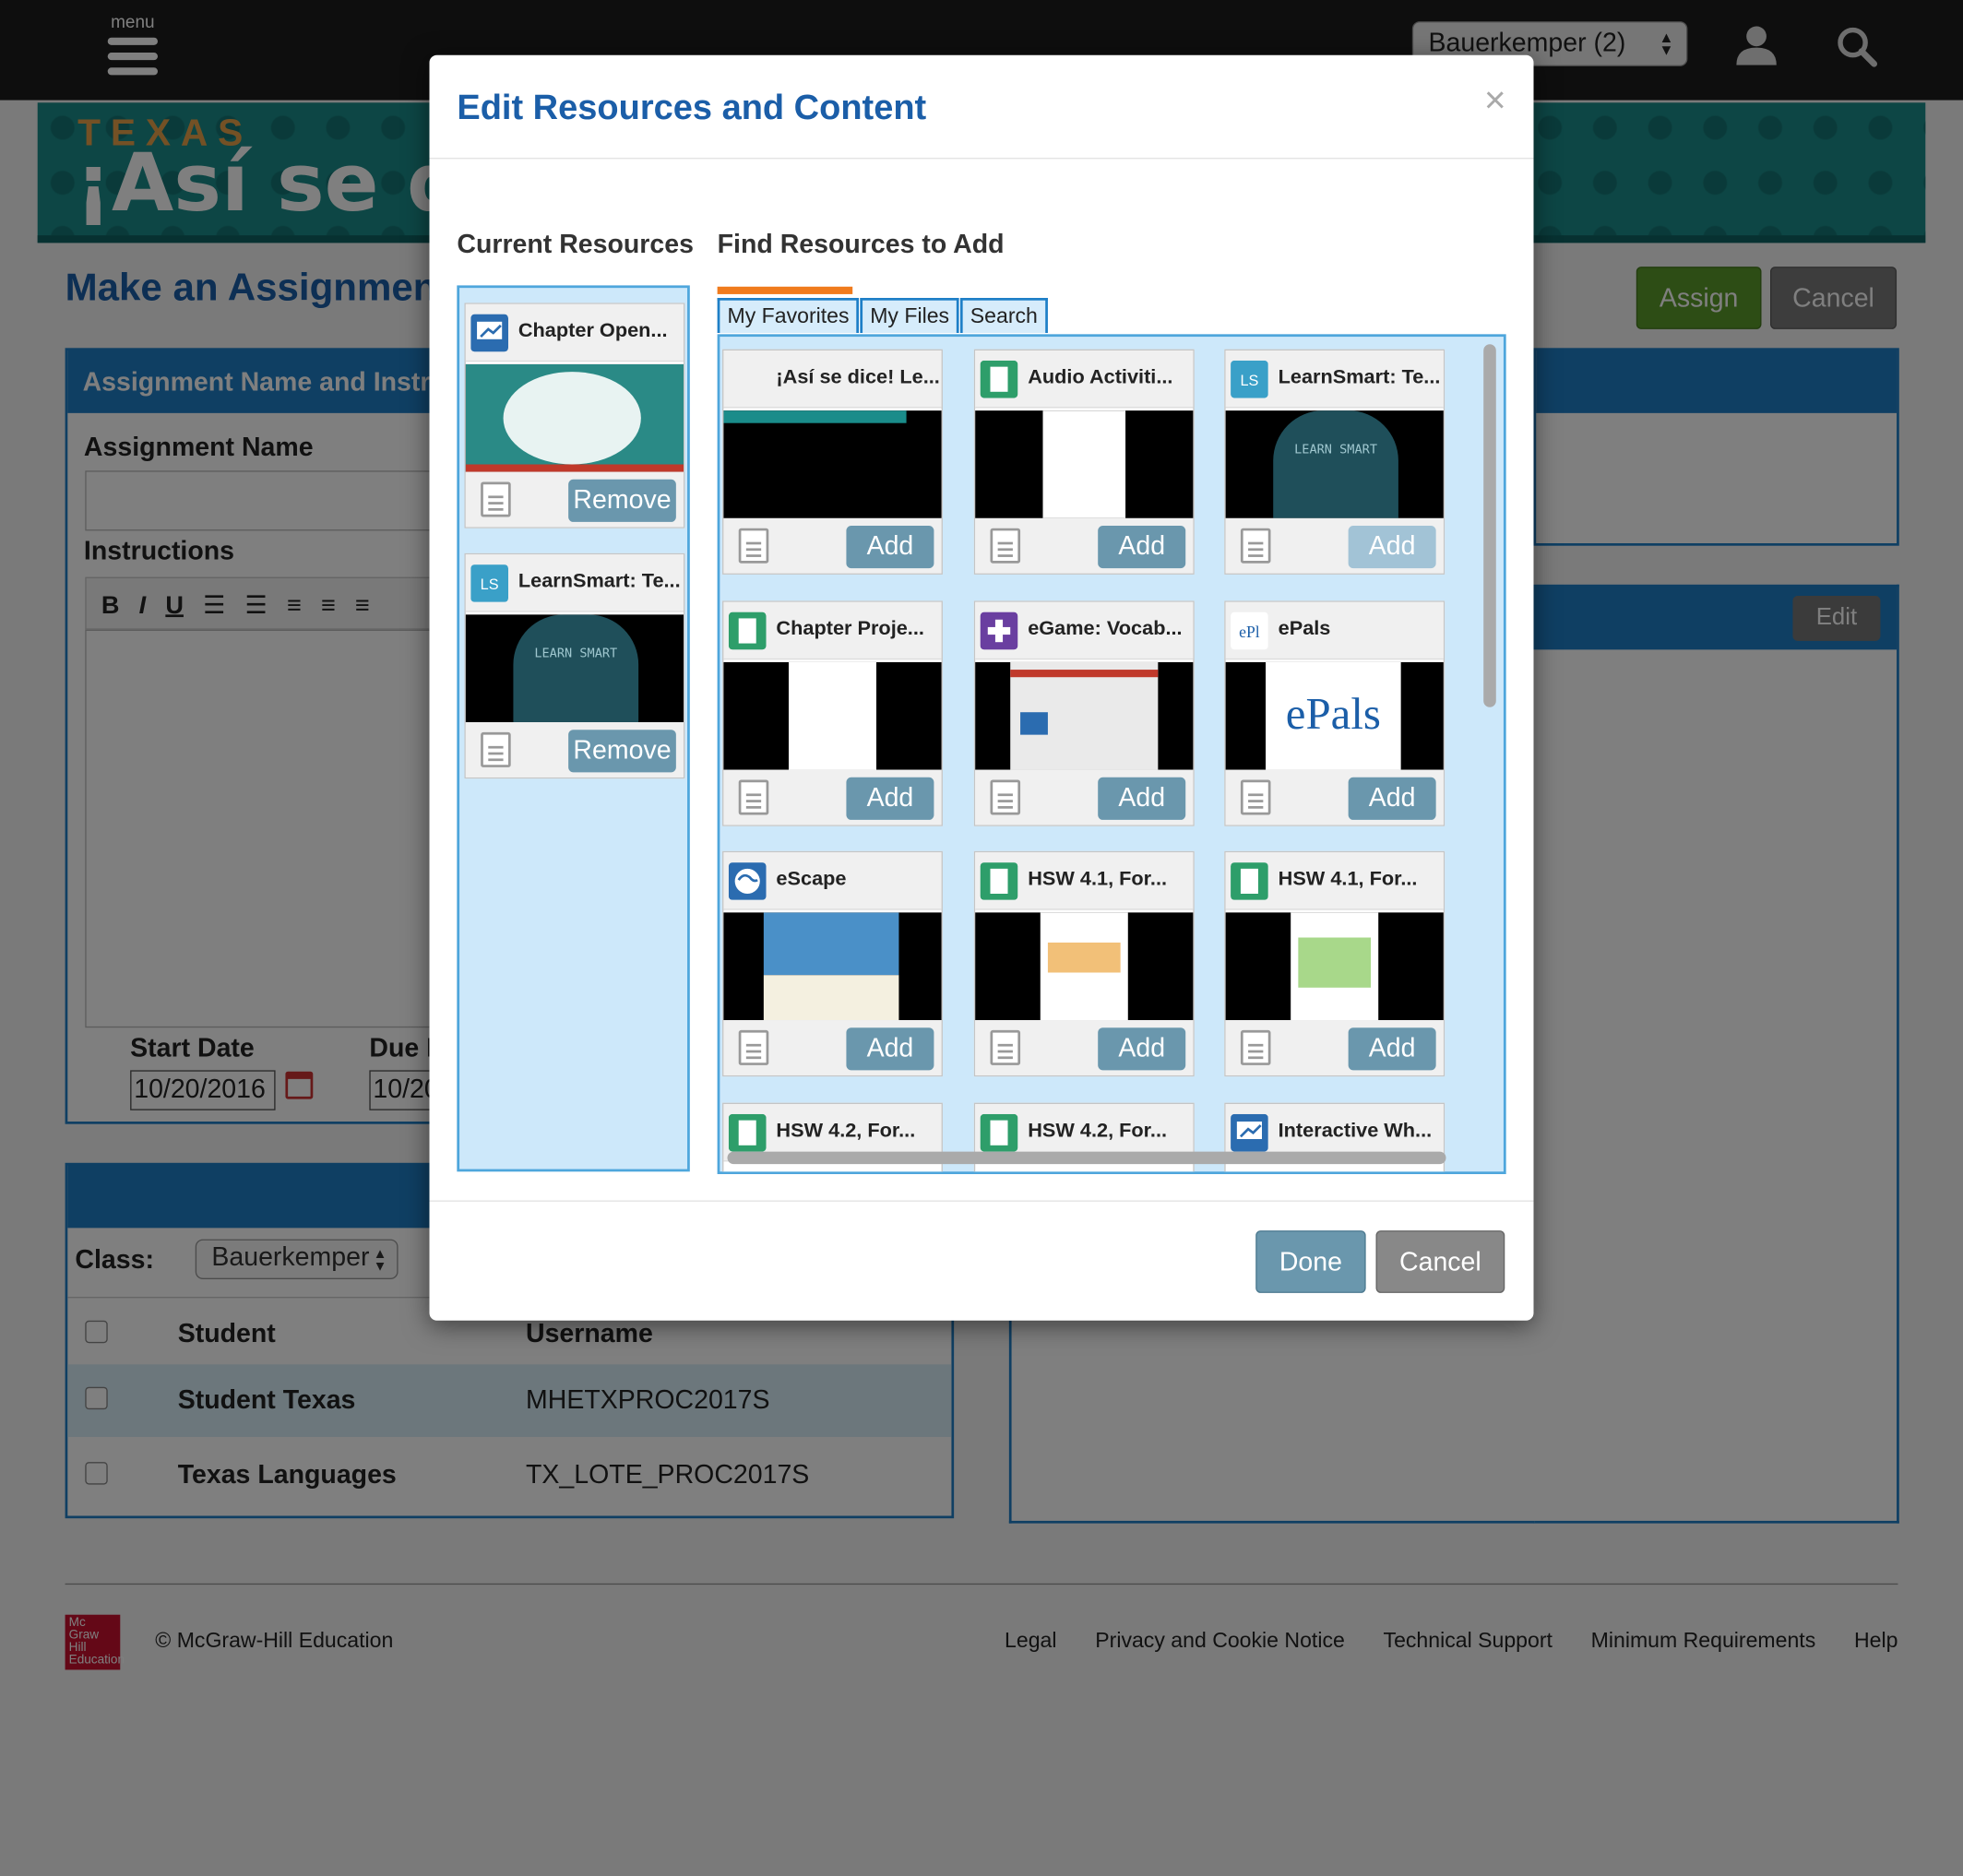 Image resolution: width=1963 pixels, height=1876 pixels. Describe the element at coordinates (999, 631) in the screenshot. I see `egame-icon` at that location.